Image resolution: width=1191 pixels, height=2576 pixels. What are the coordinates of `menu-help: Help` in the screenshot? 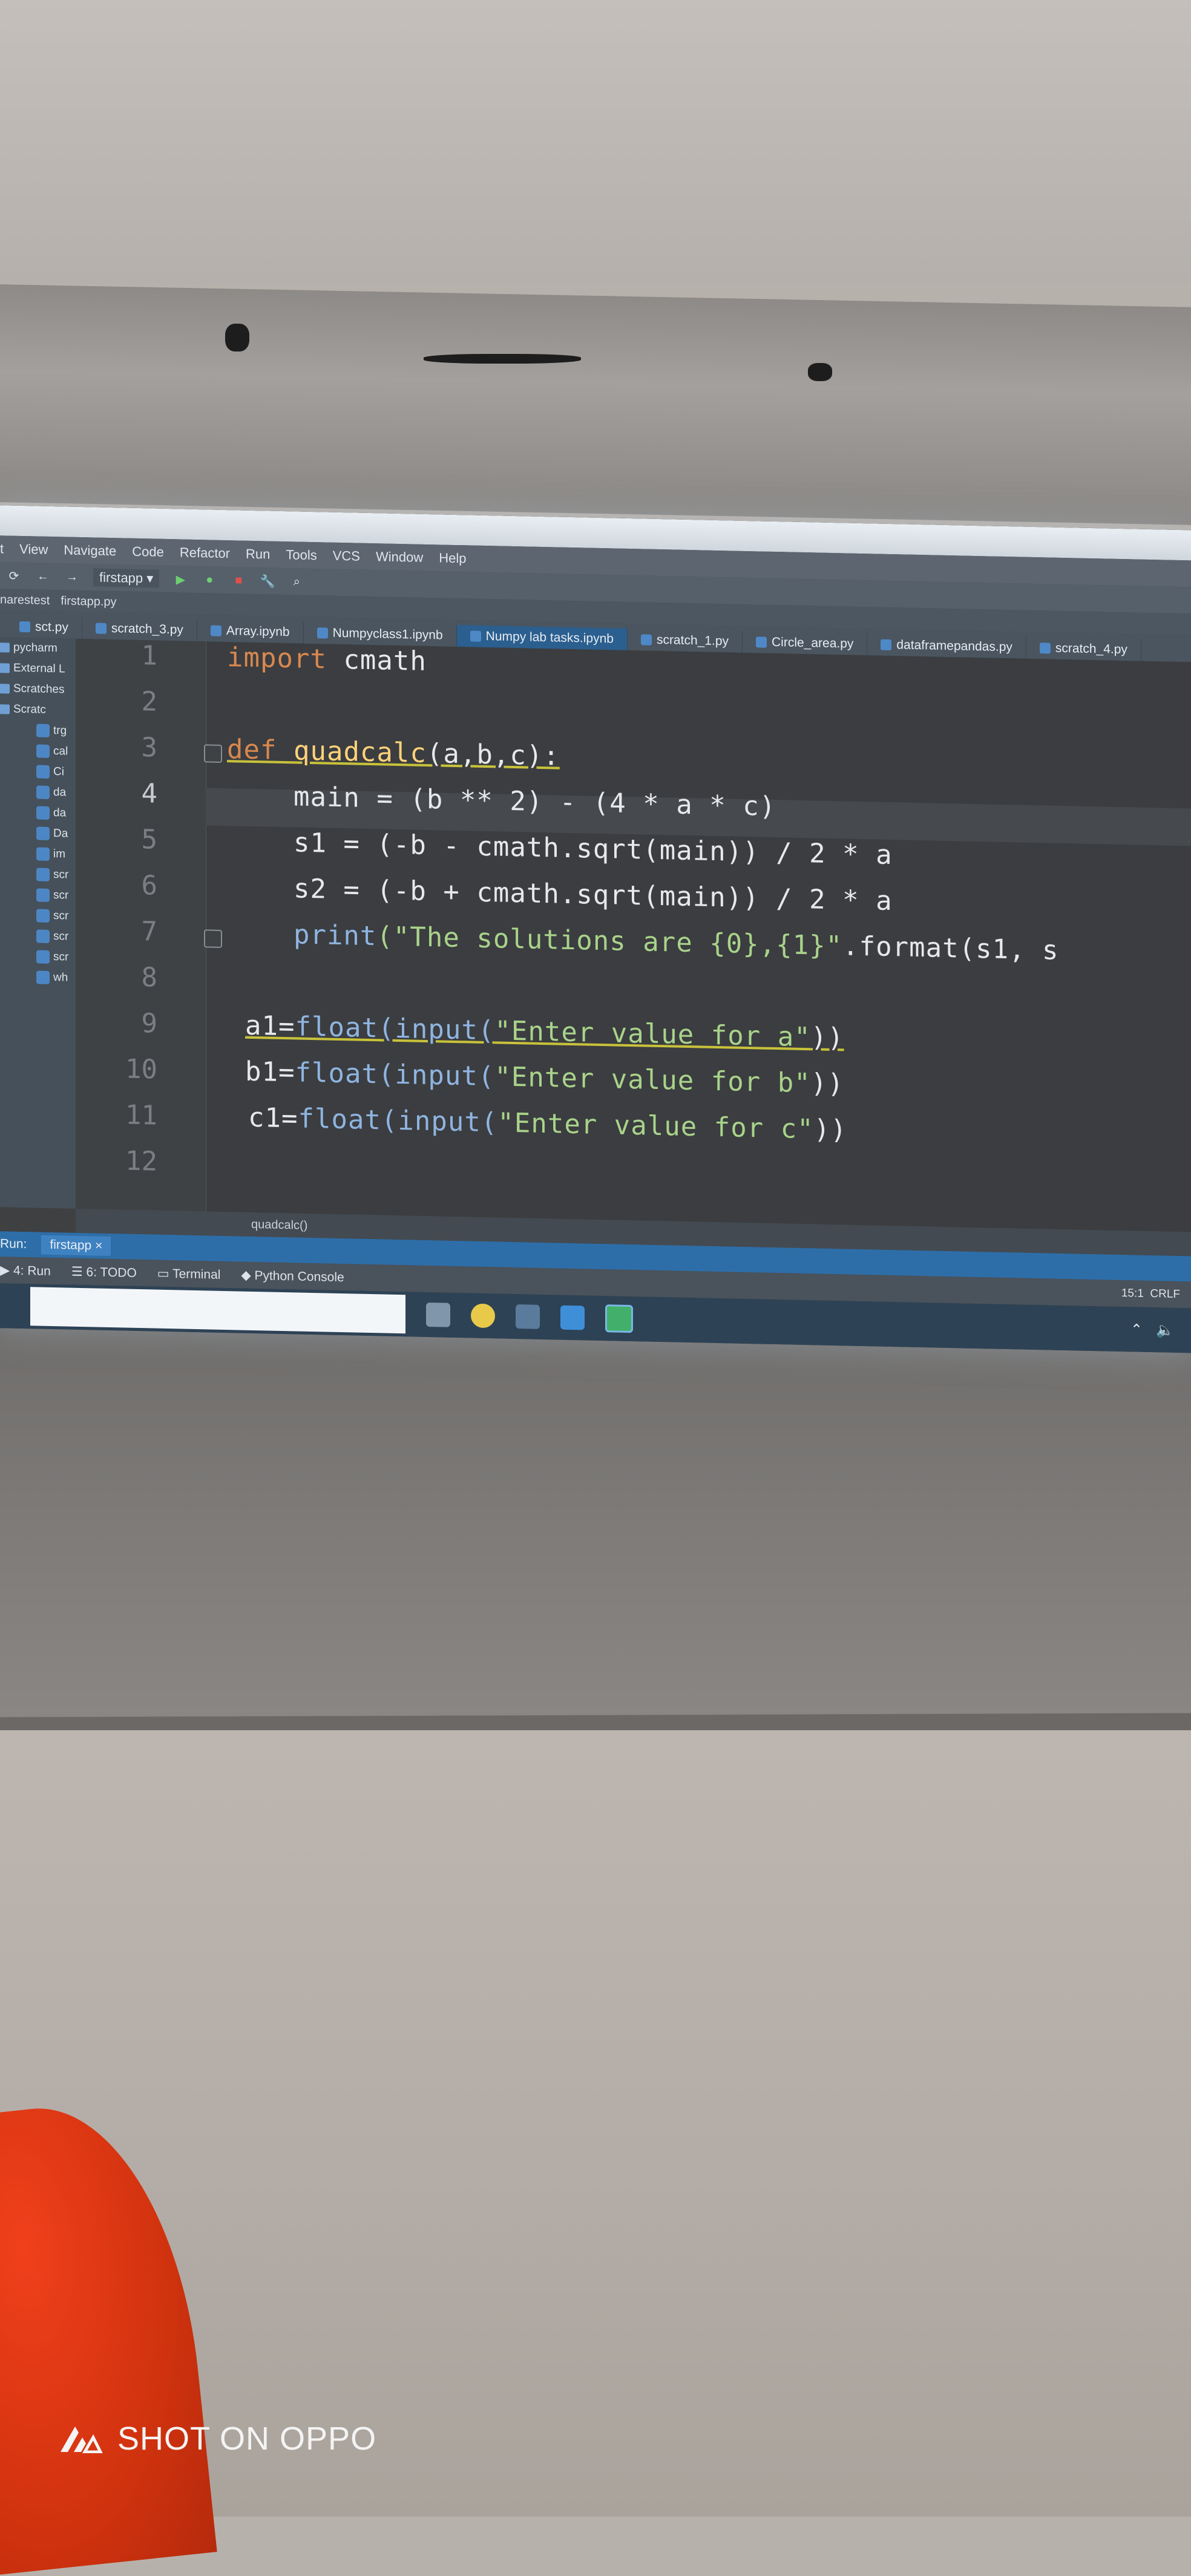 It's located at (453, 558).